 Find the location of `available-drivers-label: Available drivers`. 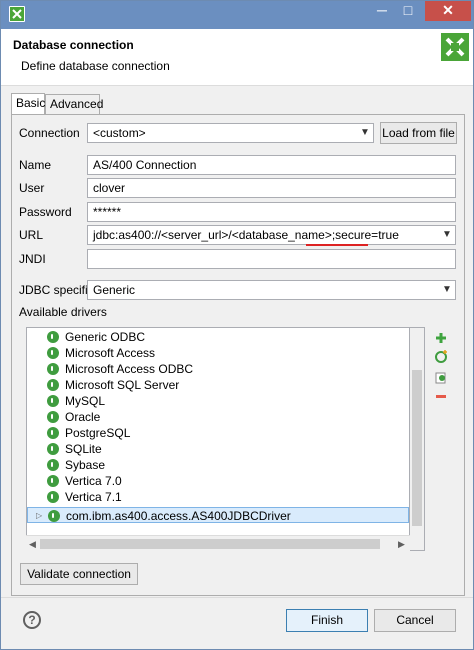

available-drivers-label: Available drivers is located at coordinates (63, 312).